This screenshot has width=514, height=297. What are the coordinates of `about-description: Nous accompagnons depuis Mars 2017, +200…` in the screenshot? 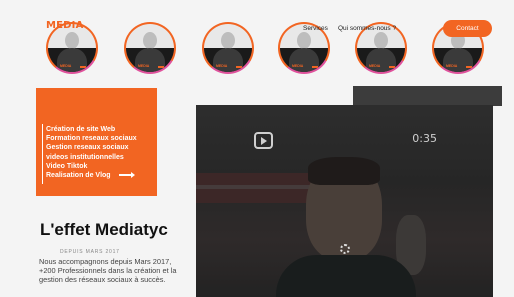 It's located at (108, 270).